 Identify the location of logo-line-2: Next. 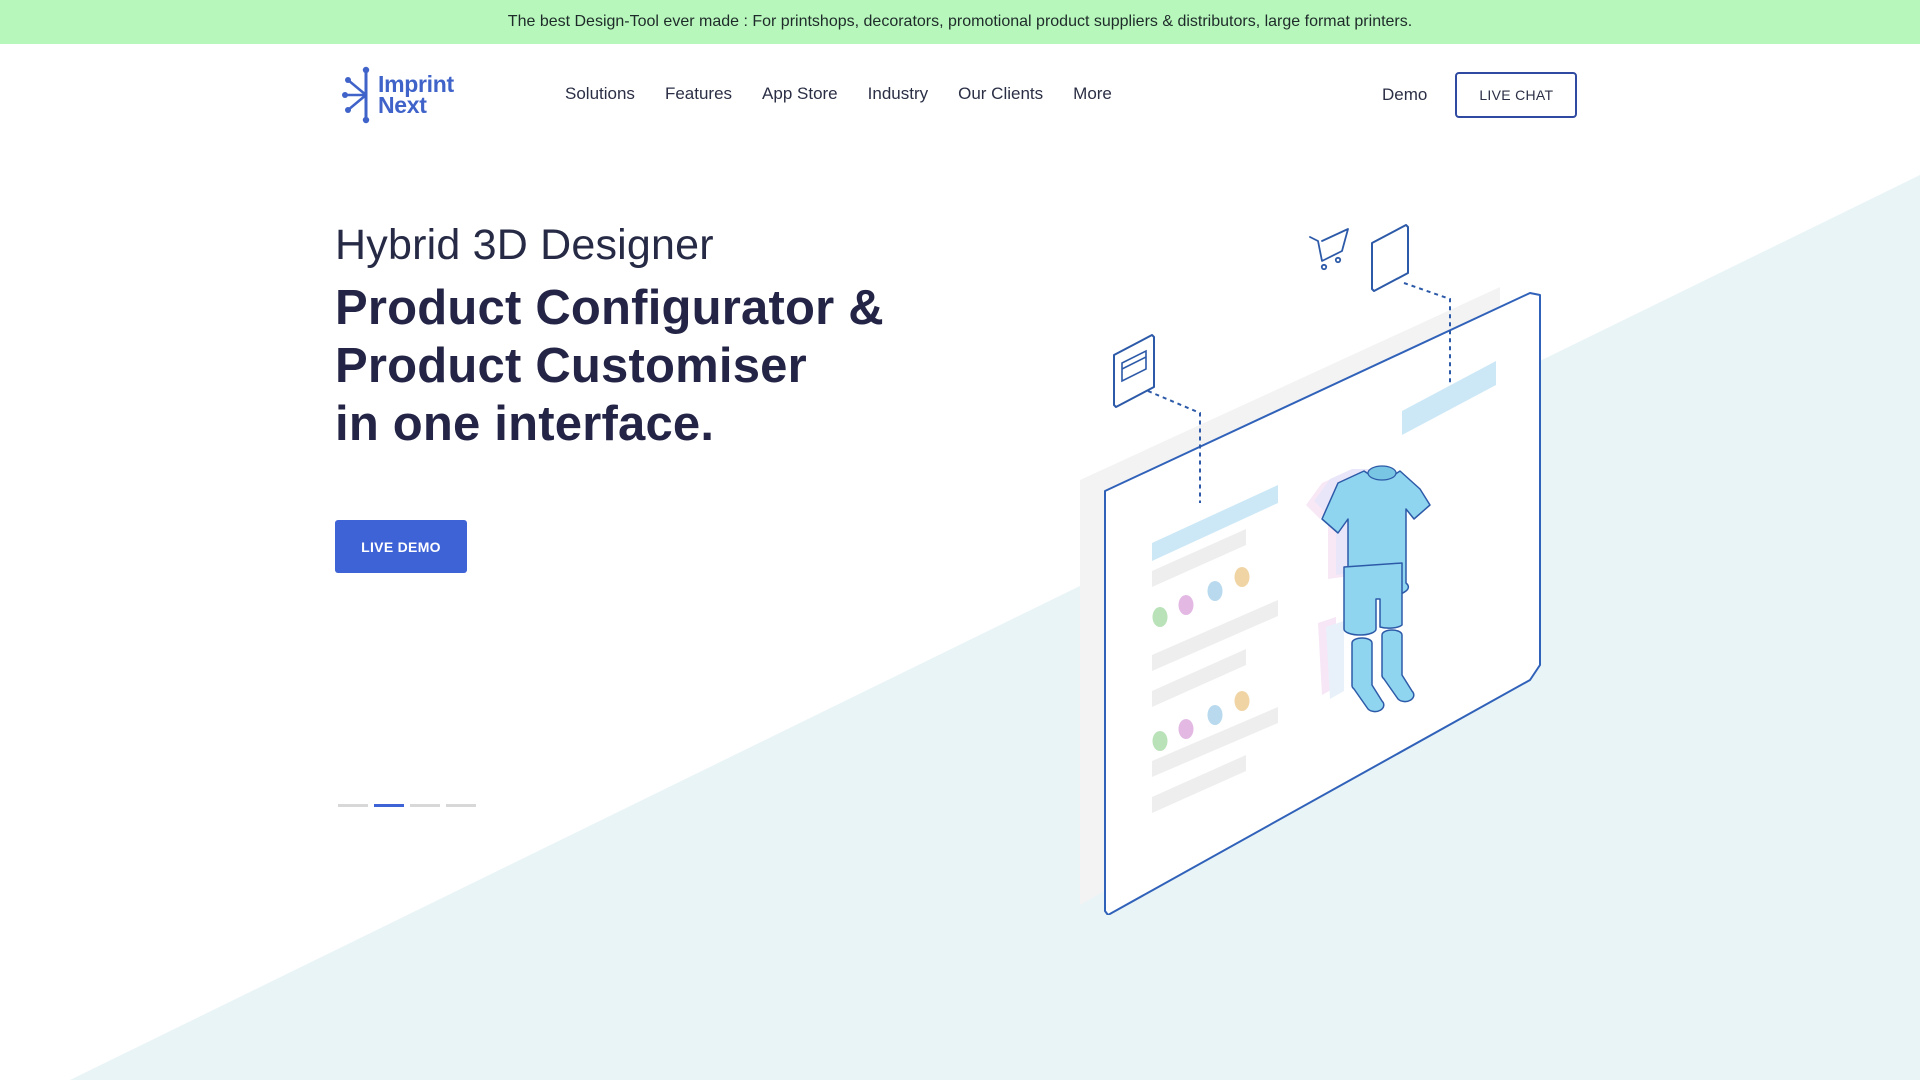
(402, 105).